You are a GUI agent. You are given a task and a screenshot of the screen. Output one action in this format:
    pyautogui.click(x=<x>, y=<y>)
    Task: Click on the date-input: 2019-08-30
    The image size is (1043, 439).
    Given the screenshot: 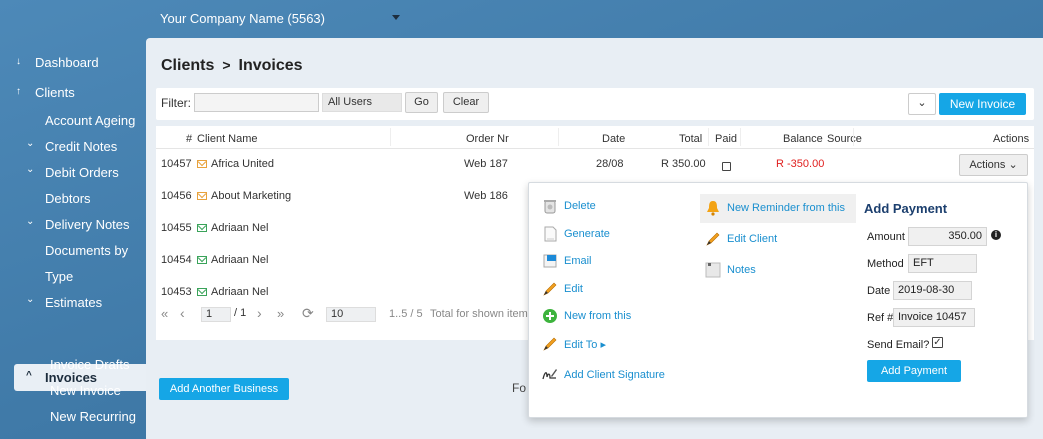 What is the action you would take?
    pyautogui.click(x=932, y=290)
    